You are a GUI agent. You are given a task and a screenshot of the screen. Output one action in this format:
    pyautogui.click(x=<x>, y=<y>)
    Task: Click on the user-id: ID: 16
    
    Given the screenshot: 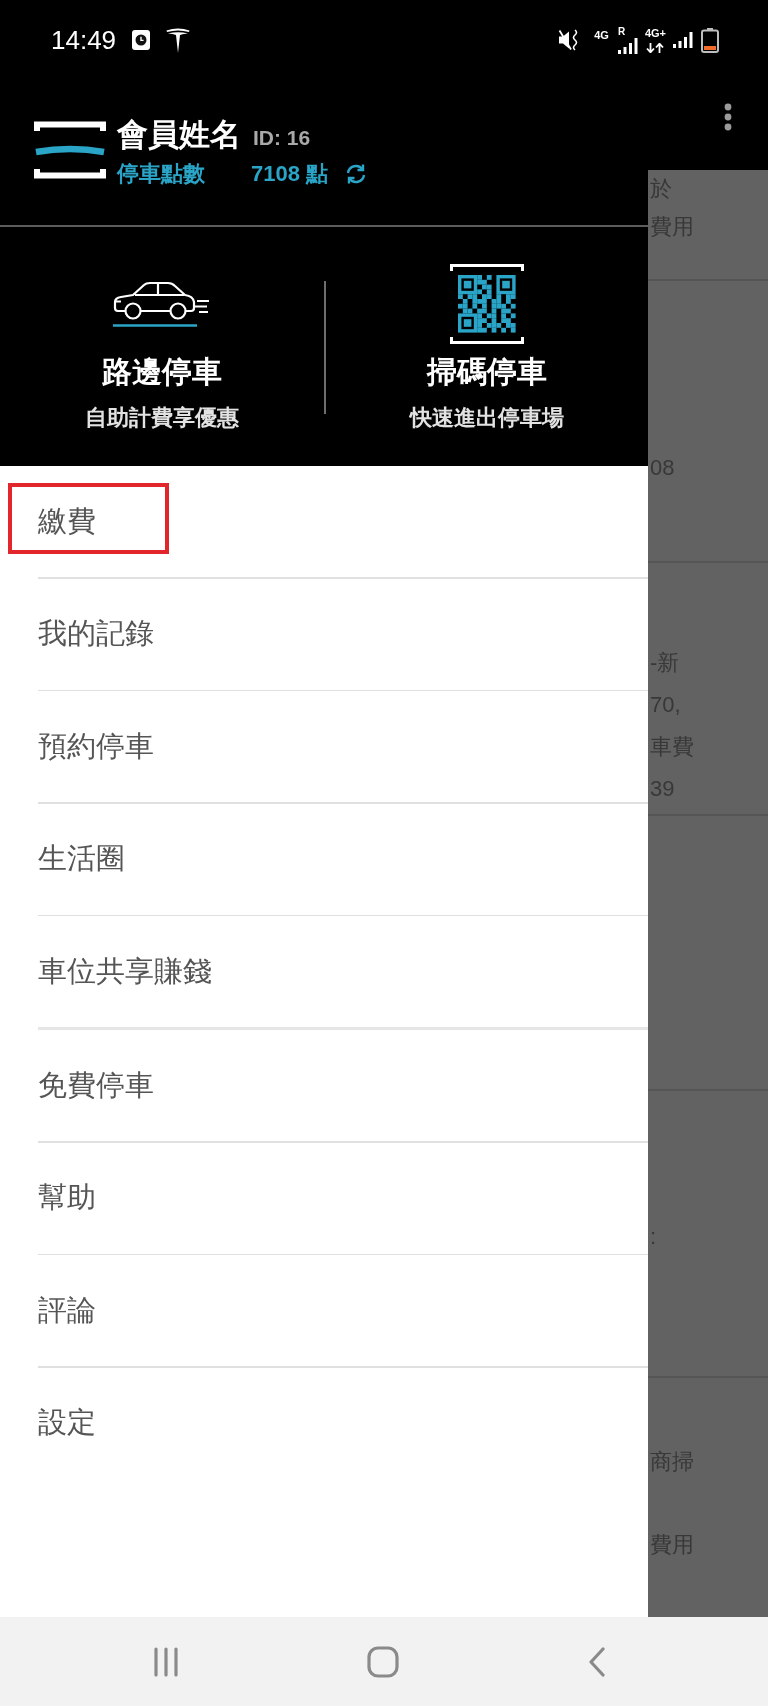 What is the action you would take?
    pyautogui.click(x=282, y=138)
    